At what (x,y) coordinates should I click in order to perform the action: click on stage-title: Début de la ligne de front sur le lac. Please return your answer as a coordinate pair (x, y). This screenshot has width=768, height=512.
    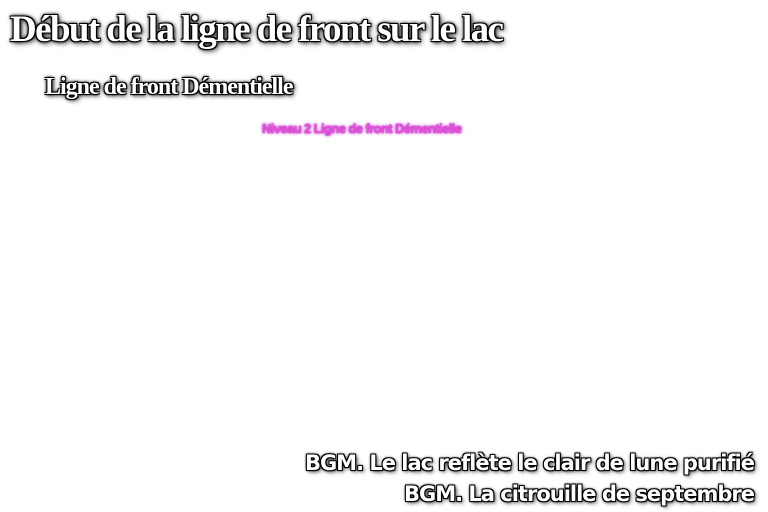
    Looking at the image, I should click on (257, 29).